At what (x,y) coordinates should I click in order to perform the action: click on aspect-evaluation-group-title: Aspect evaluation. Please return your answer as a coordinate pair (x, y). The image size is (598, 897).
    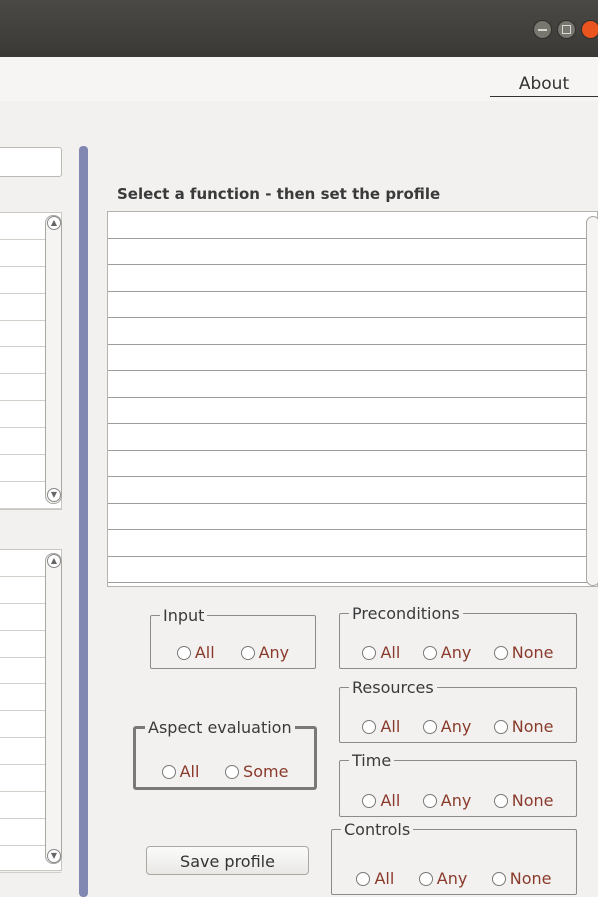
    Looking at the image, I should click on (220, 727).